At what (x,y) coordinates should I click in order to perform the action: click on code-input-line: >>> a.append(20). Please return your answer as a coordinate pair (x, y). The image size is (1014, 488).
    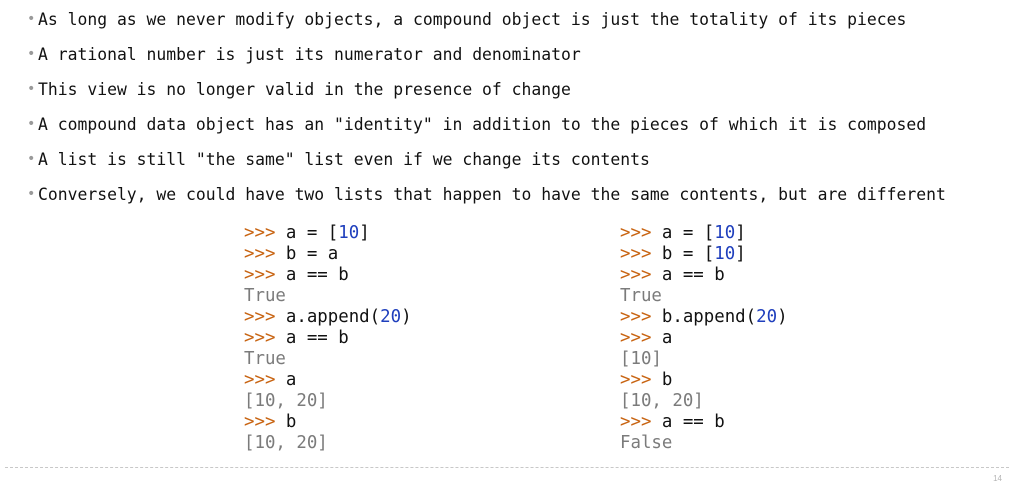
    Looking at the image, I should click on (328, 317).